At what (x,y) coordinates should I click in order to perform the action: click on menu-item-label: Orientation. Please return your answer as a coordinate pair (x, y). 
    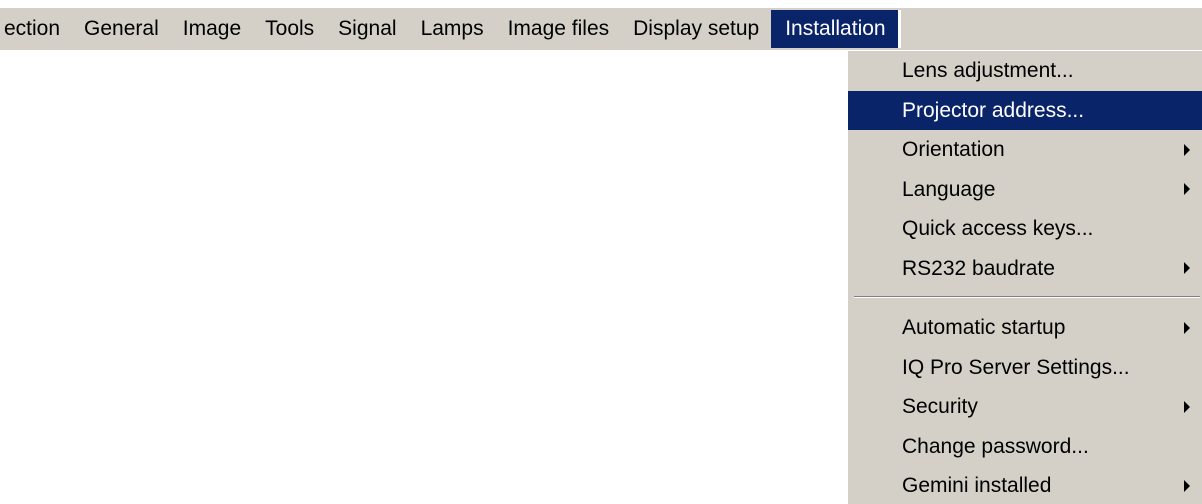
    Looking at the image, I should click on (953, 149).